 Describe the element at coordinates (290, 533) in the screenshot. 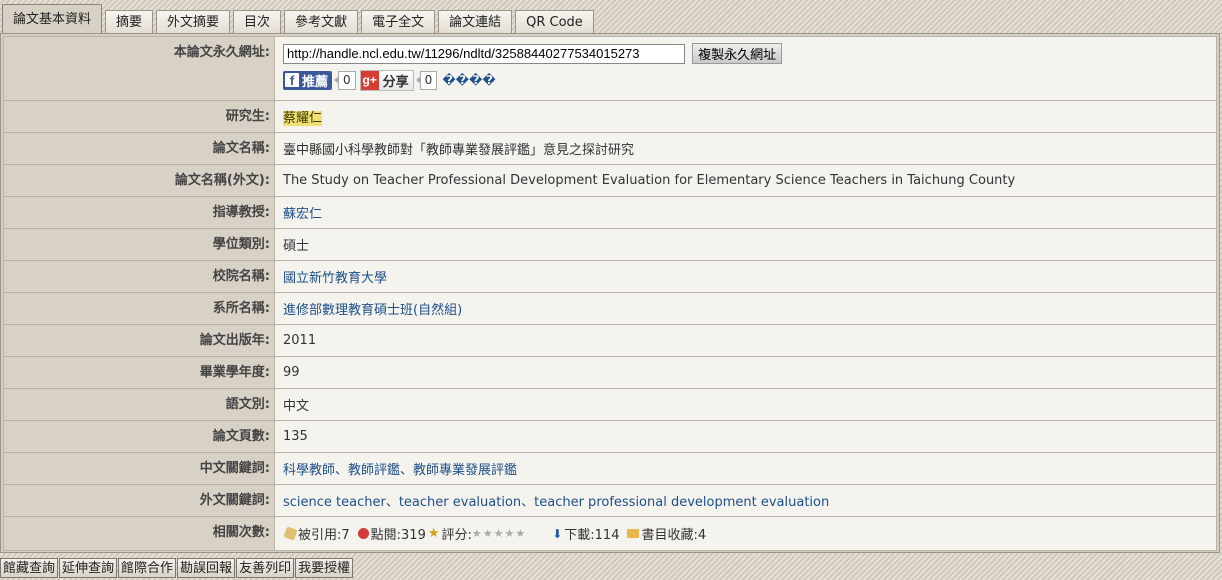

I see `citation-icon` at that location.